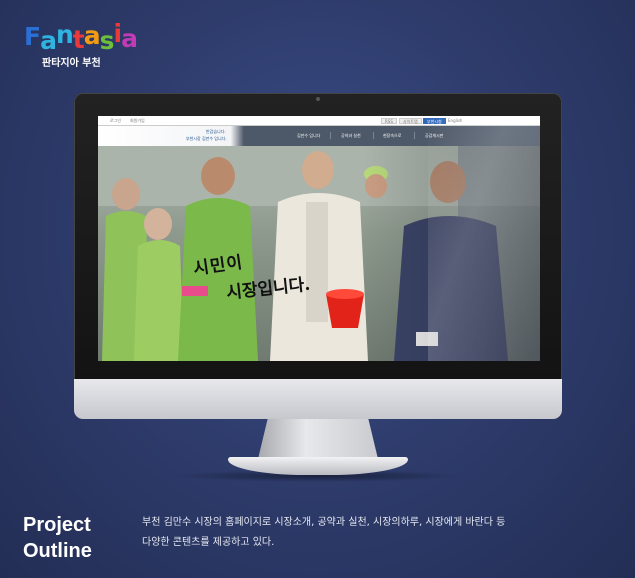 This screenshot has height=578, width=635. Describe the element at coordinates (206, 138) in the screenshot. I see `brand-name: 부천시장 김만수 입니다.` at that location.